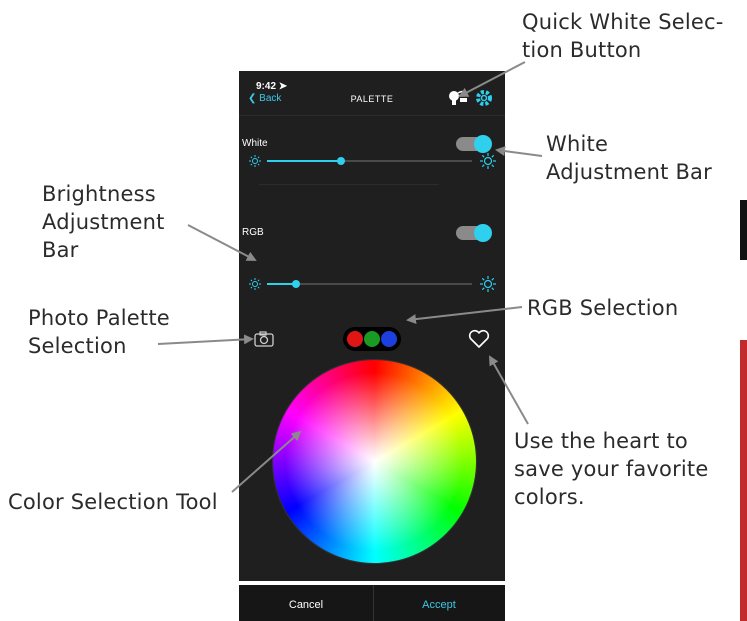  I want to click on photo-palette-label-2: Selection, so click(77, 346).